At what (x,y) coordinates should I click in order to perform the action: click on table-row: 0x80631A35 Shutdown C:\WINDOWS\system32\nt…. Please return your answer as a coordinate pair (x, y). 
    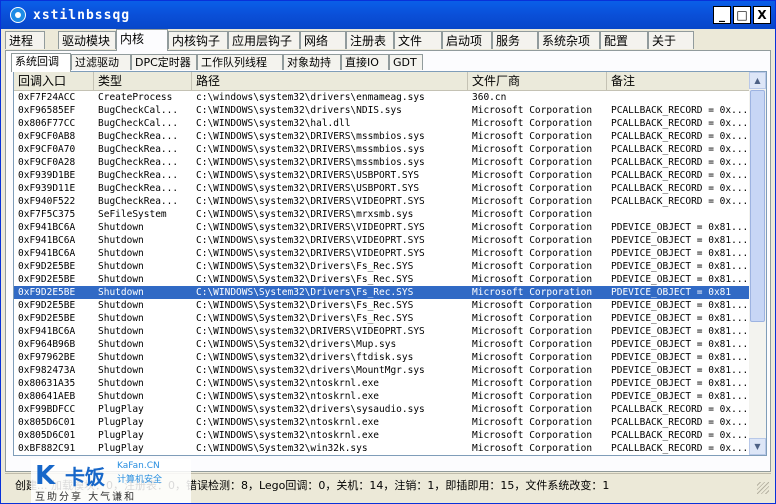
    Looking at the image, I should click on (382, 383).